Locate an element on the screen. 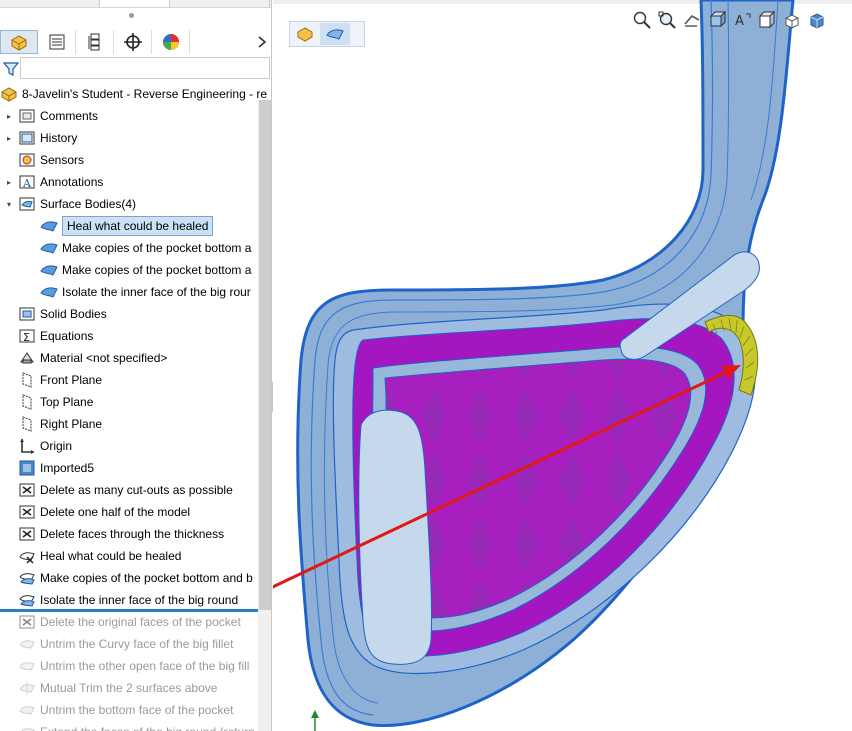 This screenshot has height=731, width=852. tree-item-label: Solid Bodies is located at coordinates (73, 314).